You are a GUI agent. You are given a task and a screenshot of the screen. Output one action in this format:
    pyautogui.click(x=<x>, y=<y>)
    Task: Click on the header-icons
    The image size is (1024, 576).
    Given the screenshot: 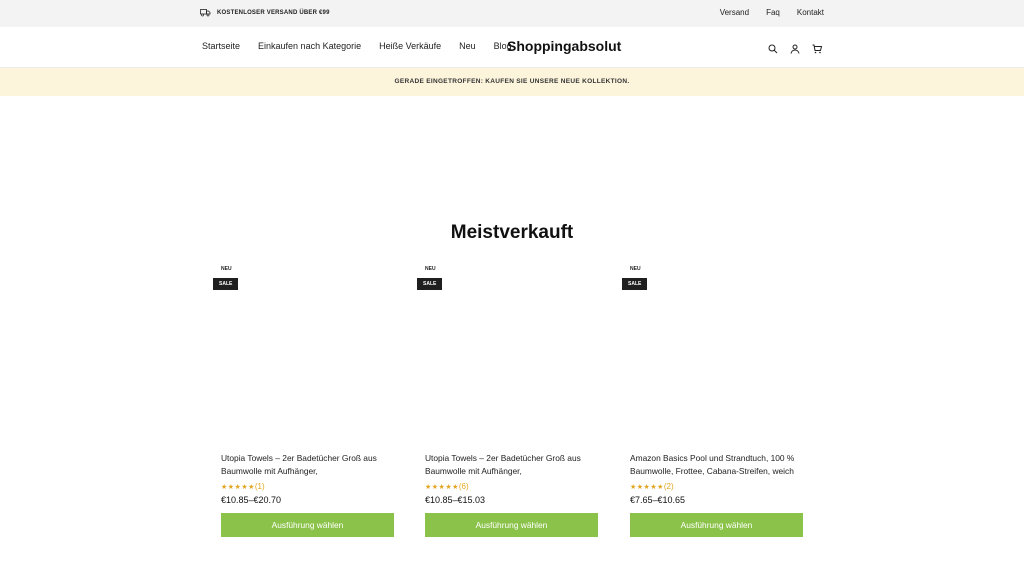 What is the action you would take?
    pyautogui.click(x=795, y=47)
    